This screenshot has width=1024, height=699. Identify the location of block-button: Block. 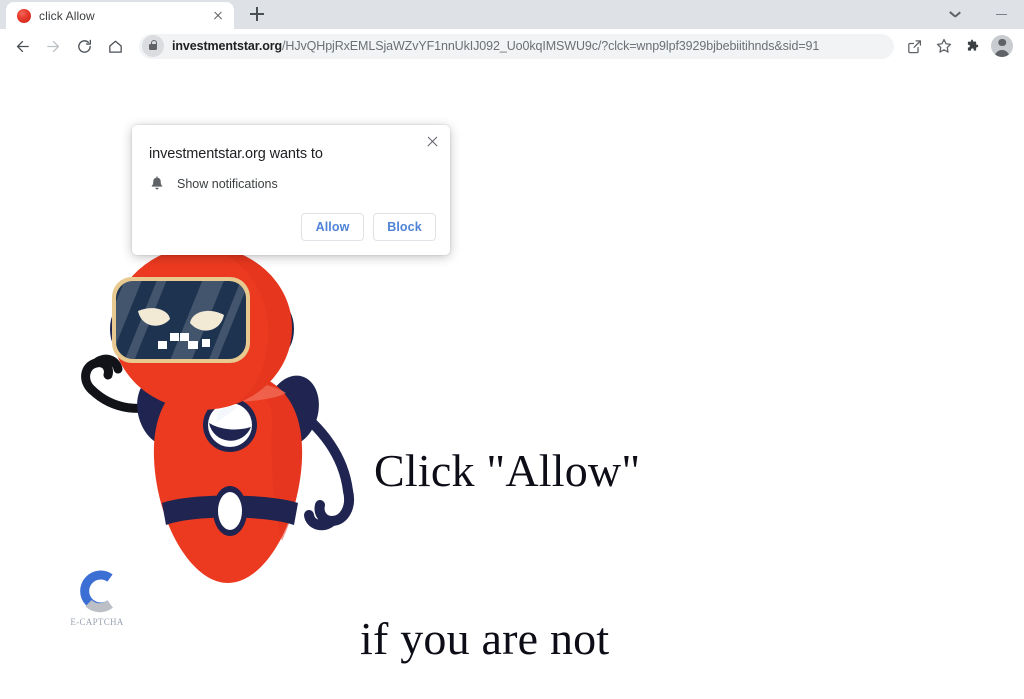
(404, 227).